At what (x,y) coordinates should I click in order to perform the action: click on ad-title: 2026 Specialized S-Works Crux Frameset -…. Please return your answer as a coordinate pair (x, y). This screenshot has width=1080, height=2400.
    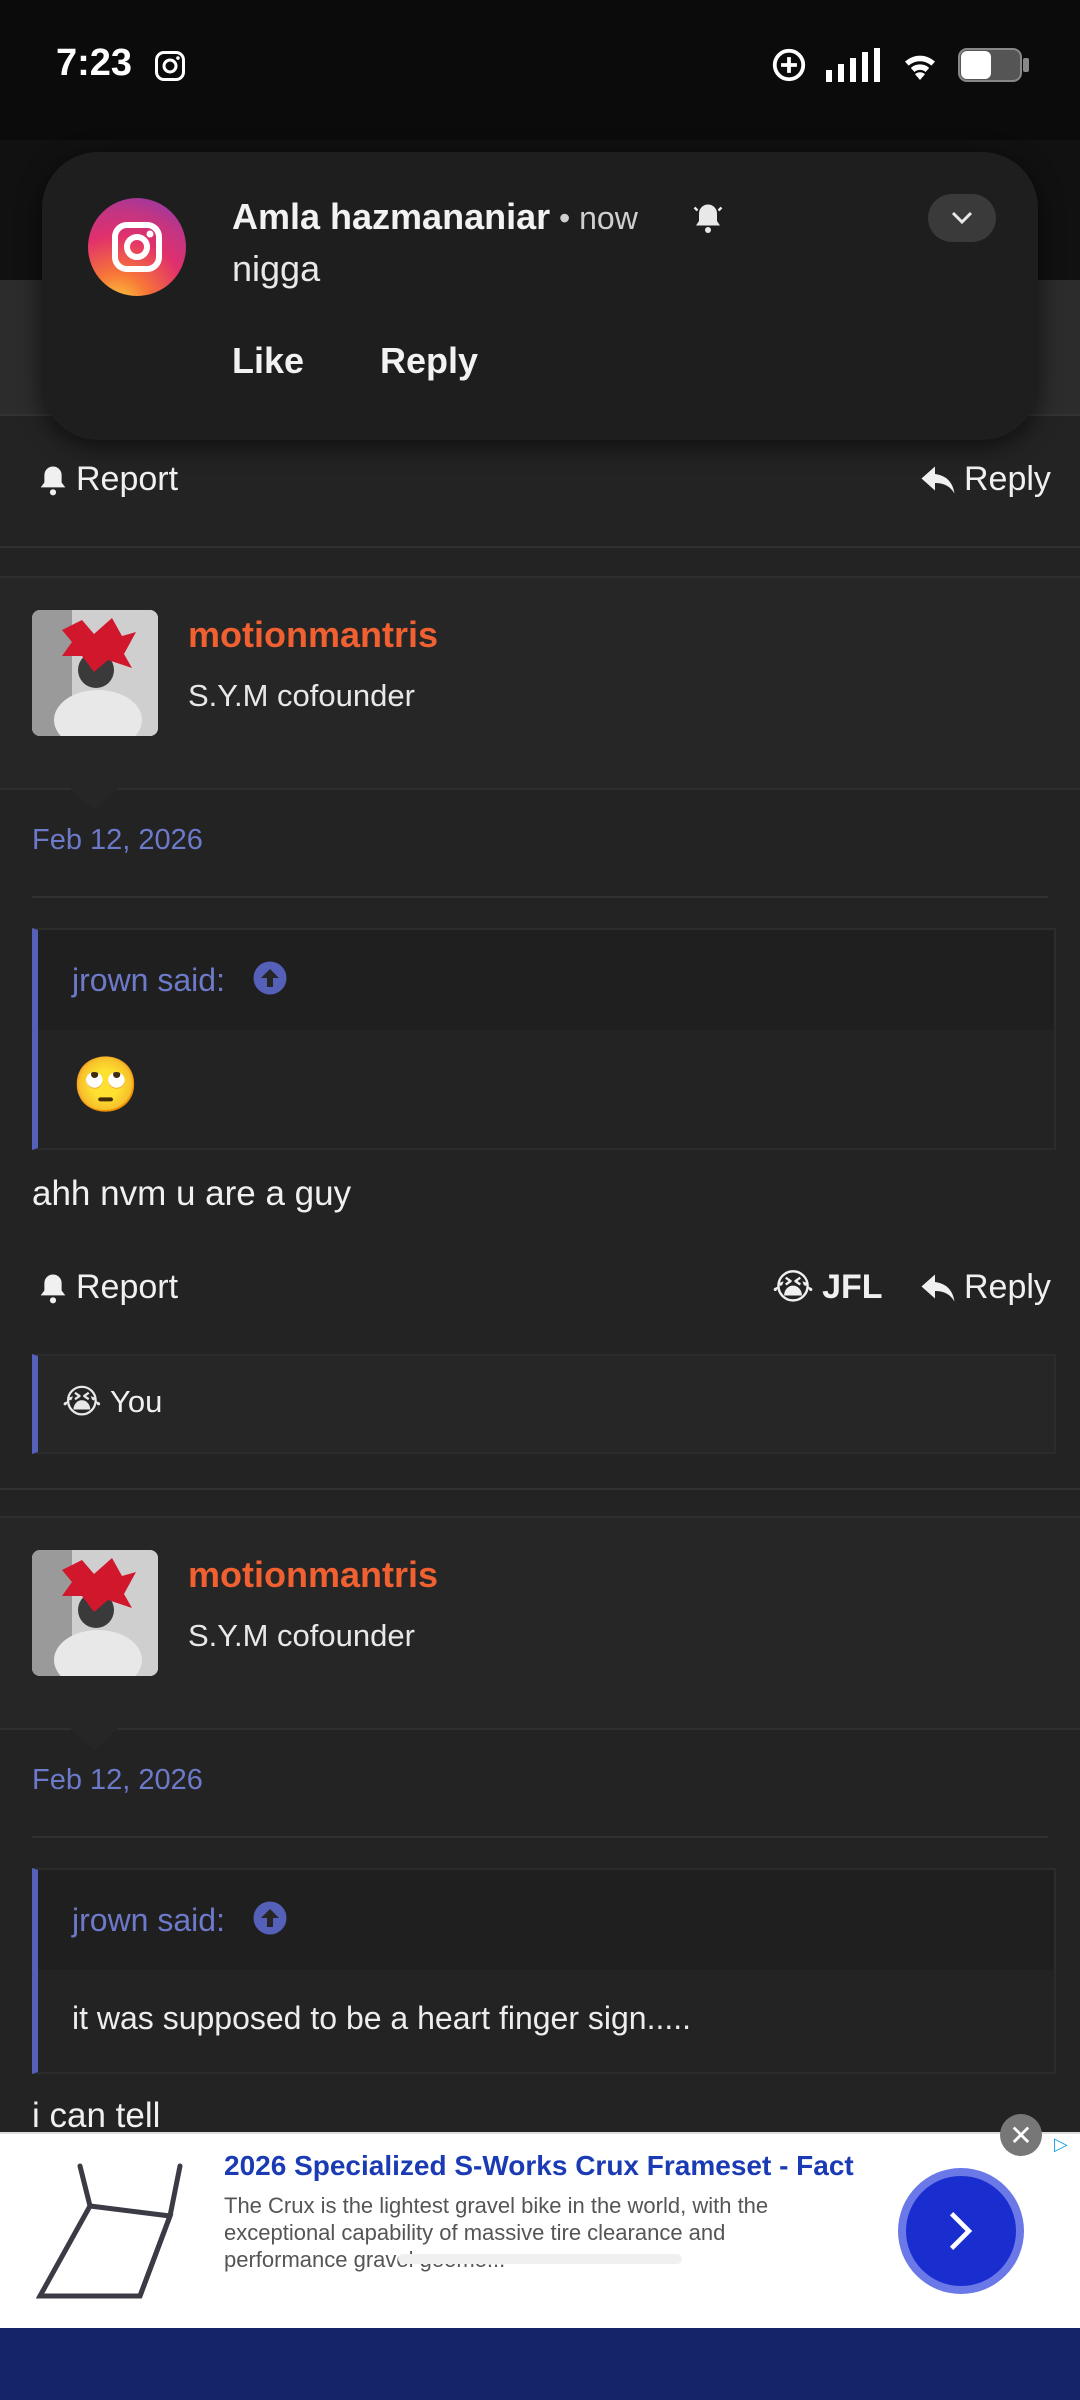
    Looking at the image, I should click on (544, 2166).